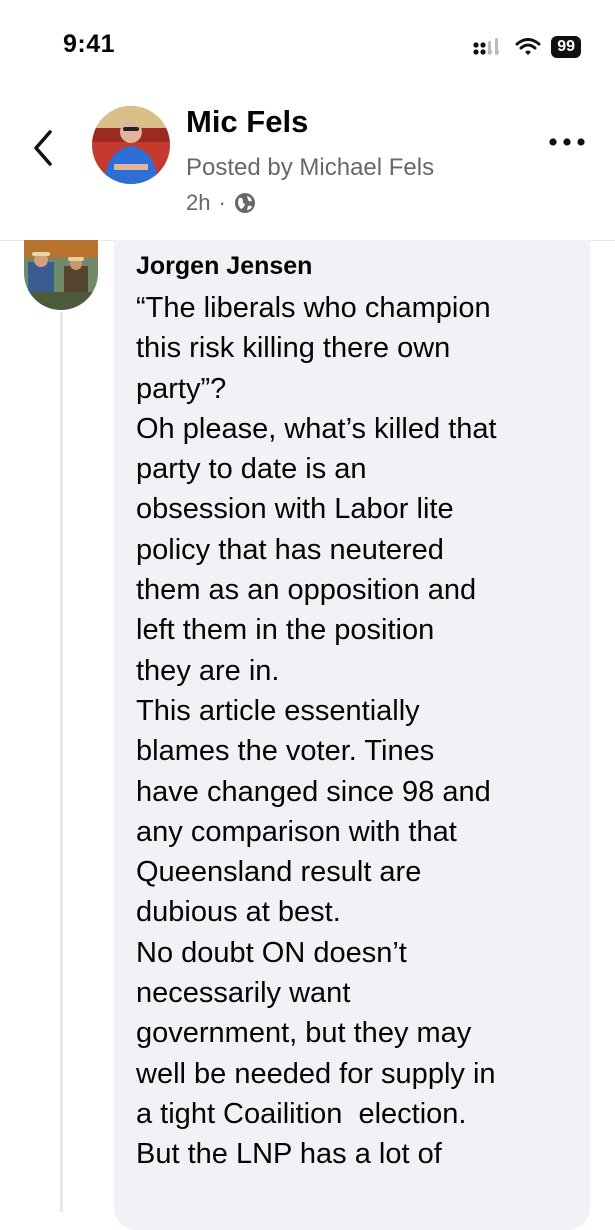  What do you see at coordinates (89, 44) in the screenshot?
I see `status-time: 9:41` at bounding box center [89, 44].